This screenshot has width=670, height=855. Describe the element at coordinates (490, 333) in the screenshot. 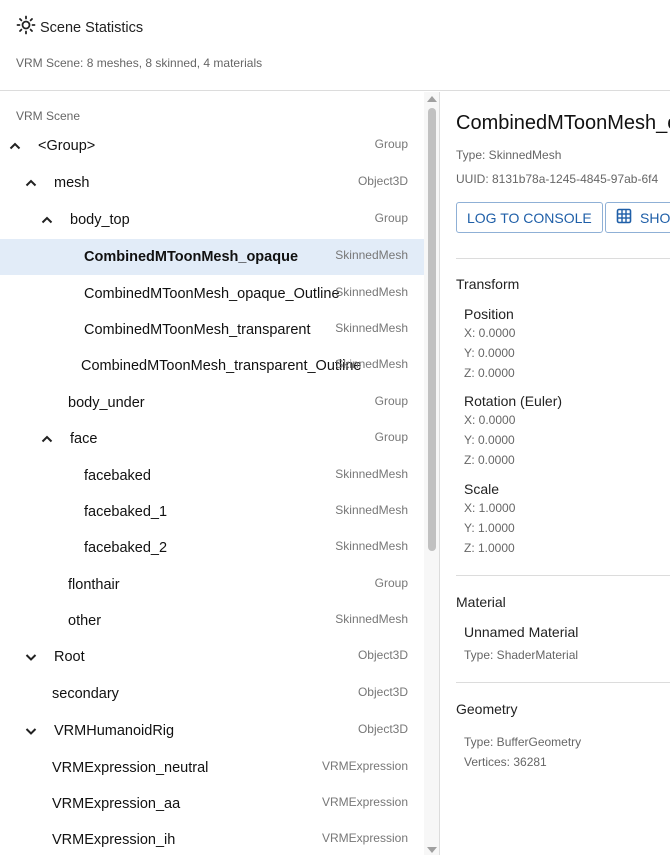

I see `position-x: X: 0.0000` at that location.